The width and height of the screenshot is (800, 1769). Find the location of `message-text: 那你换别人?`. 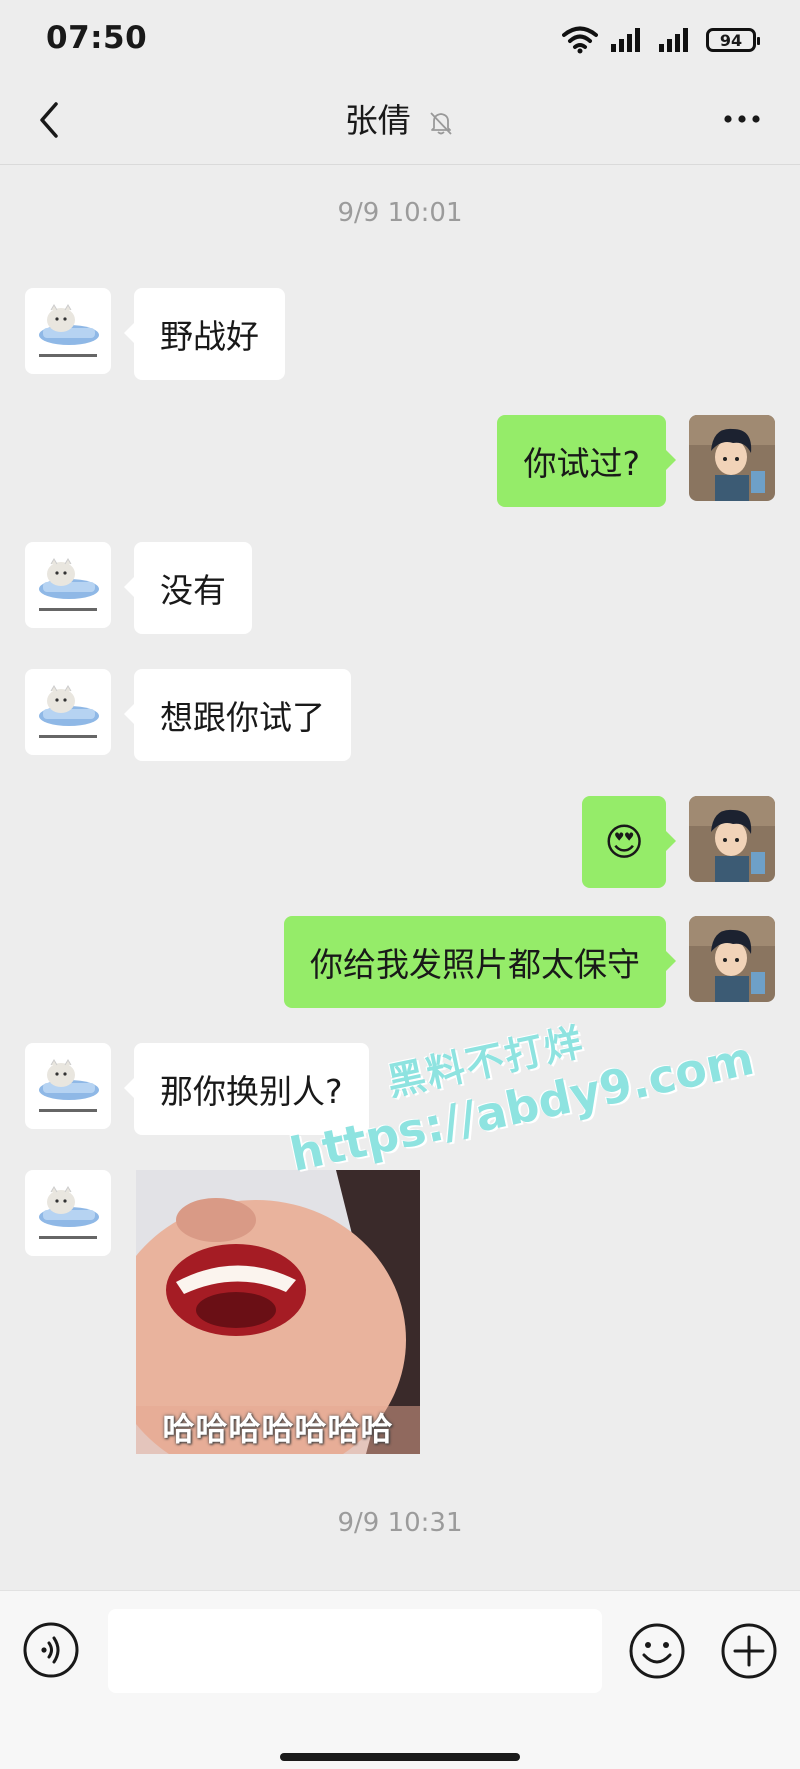

message-text: 那你换别人? is located at coordinates (251, 1091).